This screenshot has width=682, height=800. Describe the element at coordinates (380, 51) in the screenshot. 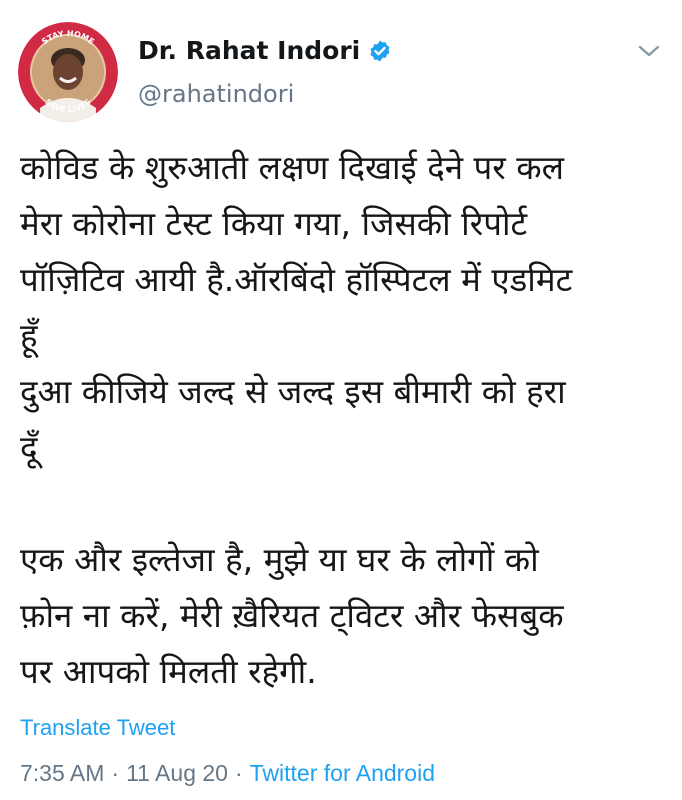

I see `verified-badge-icon` at that location.